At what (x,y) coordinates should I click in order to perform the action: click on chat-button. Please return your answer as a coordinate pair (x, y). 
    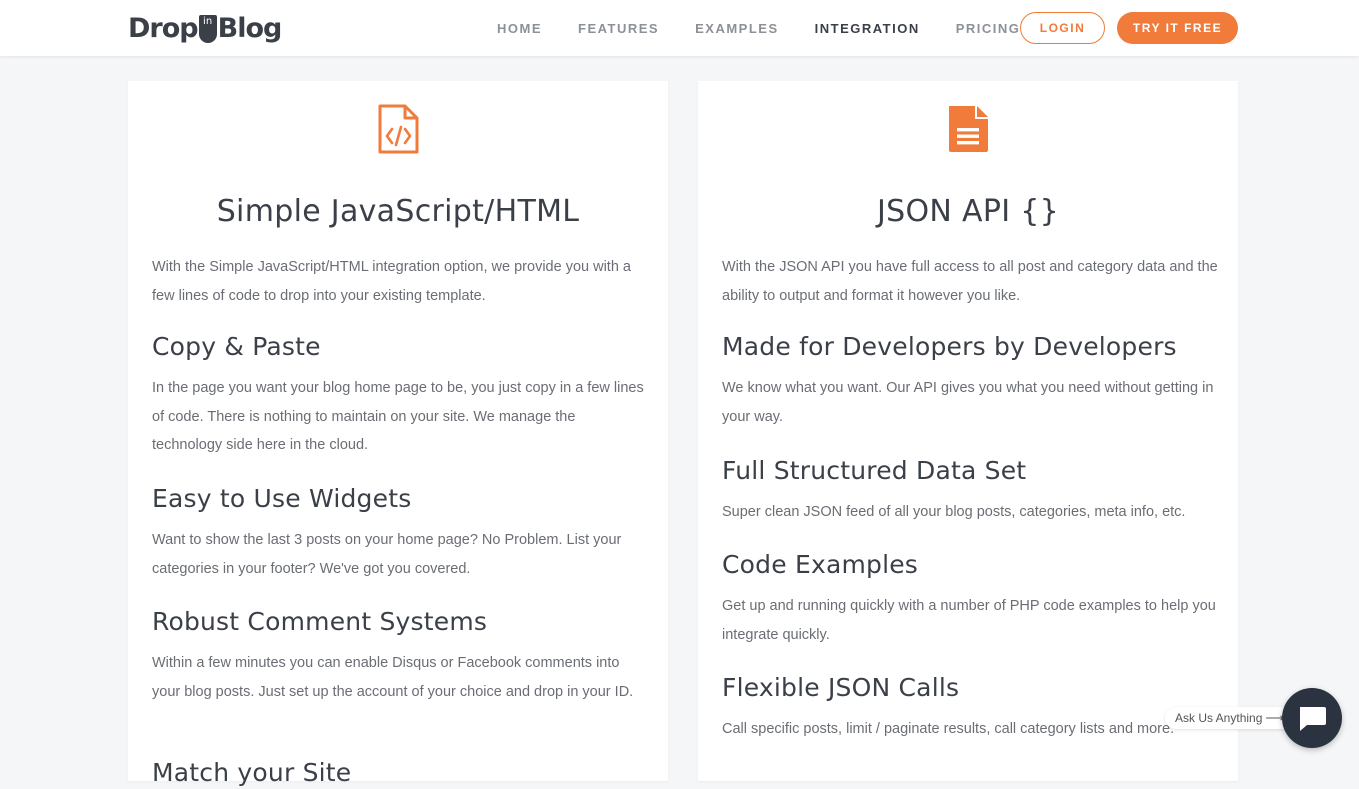
    Looking at the image, I should click on (1312, 718).